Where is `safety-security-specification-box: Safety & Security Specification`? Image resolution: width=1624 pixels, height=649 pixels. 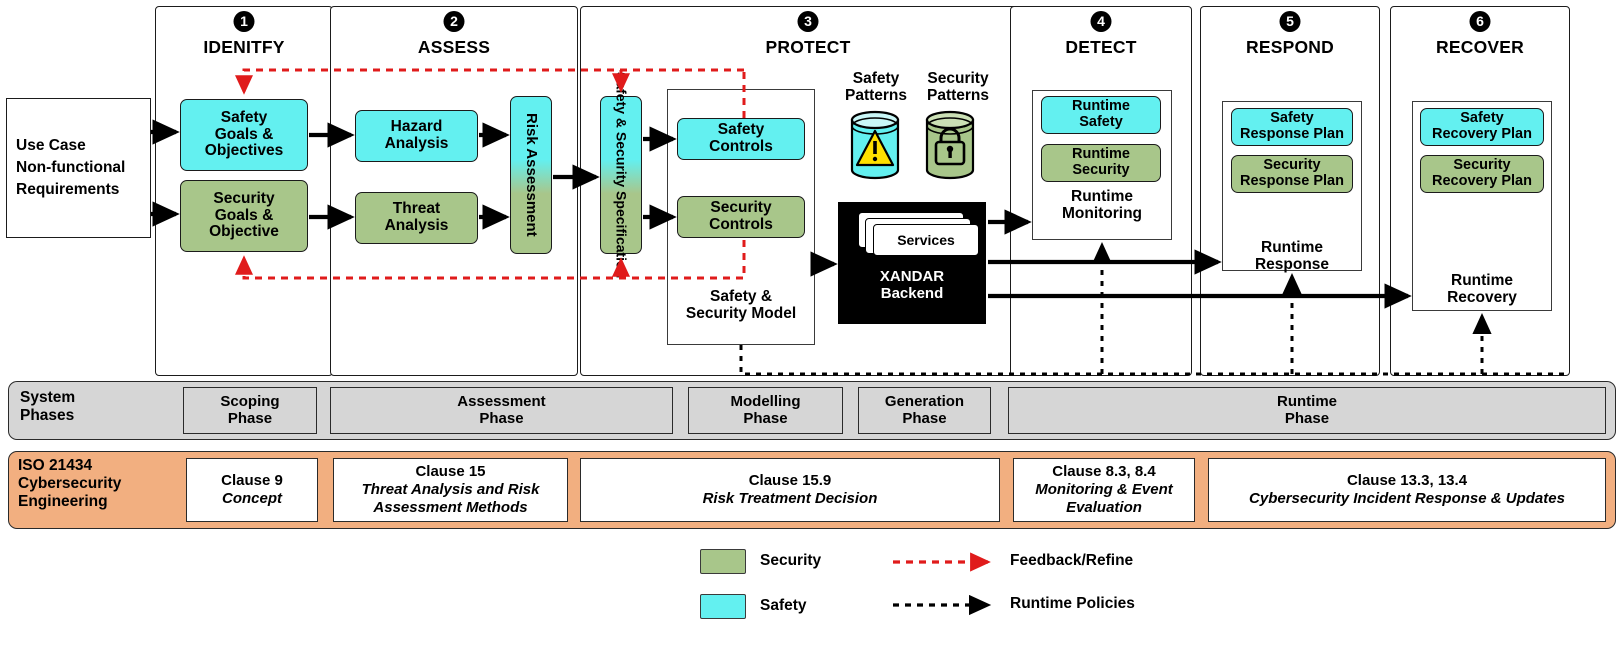 safety-security-specification-box: Safety & Security Specification is located at coordinates (621, 175).